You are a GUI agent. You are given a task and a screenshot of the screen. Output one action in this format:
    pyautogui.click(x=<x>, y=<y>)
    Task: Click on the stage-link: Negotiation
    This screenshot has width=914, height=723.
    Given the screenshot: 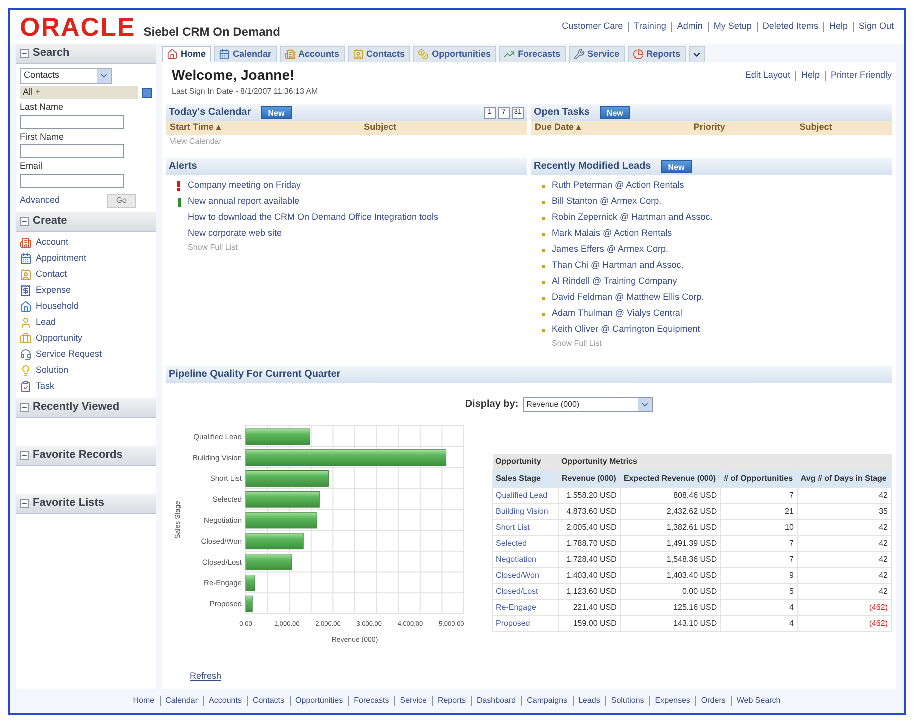 What is the action you would take?
    pyautogui.click(x=525, y=560)
    